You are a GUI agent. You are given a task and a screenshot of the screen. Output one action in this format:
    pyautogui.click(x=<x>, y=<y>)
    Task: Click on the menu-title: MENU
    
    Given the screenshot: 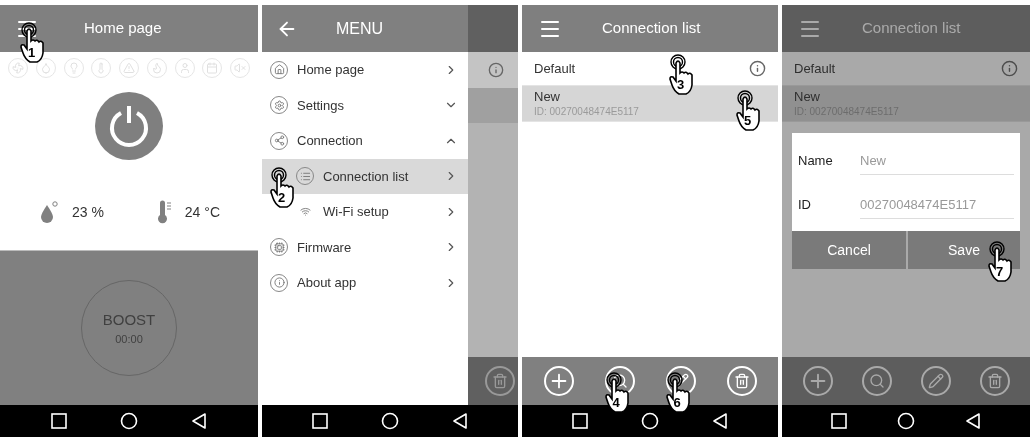 What is the action you would take?
    pyautogui.click(x=360, y=28)
    